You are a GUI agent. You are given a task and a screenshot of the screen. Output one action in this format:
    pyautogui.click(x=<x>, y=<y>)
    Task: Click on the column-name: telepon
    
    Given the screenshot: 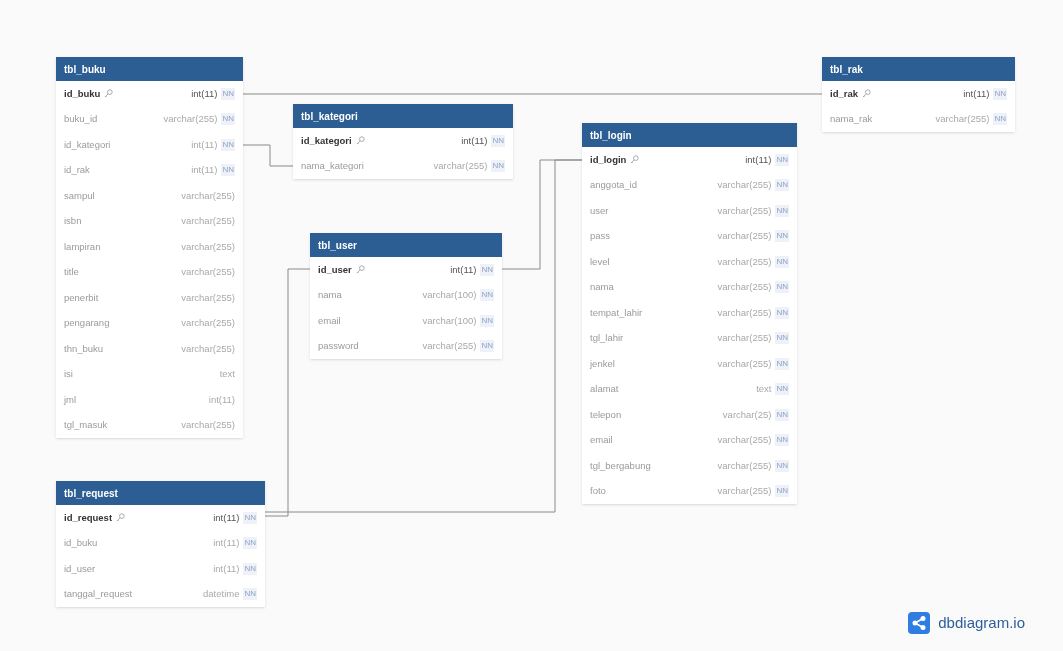 What is the action you would take?
    pyautogui.click(x=606, y=414)
    